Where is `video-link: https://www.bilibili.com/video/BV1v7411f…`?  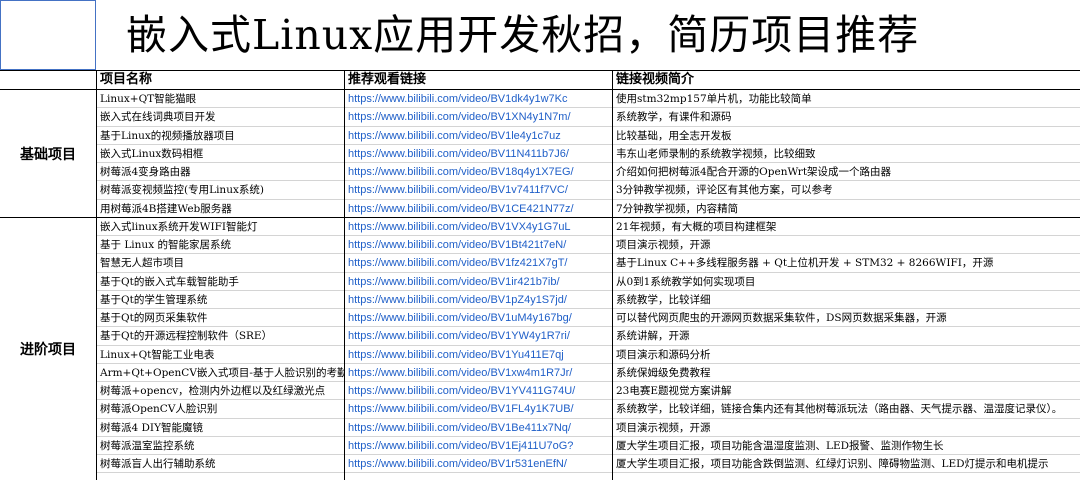 video-link: https://www.bilibili.com/video/BV1v7411f… is located at coordinates (478, 190).